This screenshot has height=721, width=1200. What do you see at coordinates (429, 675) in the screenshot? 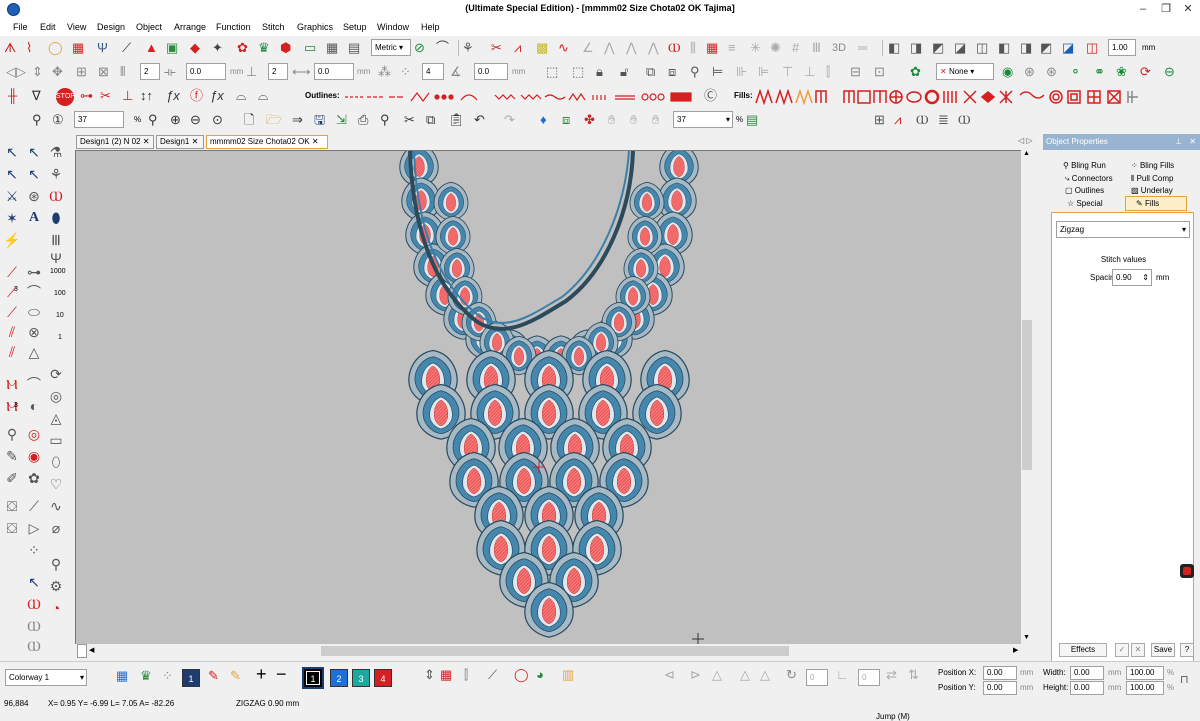
I see `color-scroll-icon: ⇕` at bounding box center [429, 675].